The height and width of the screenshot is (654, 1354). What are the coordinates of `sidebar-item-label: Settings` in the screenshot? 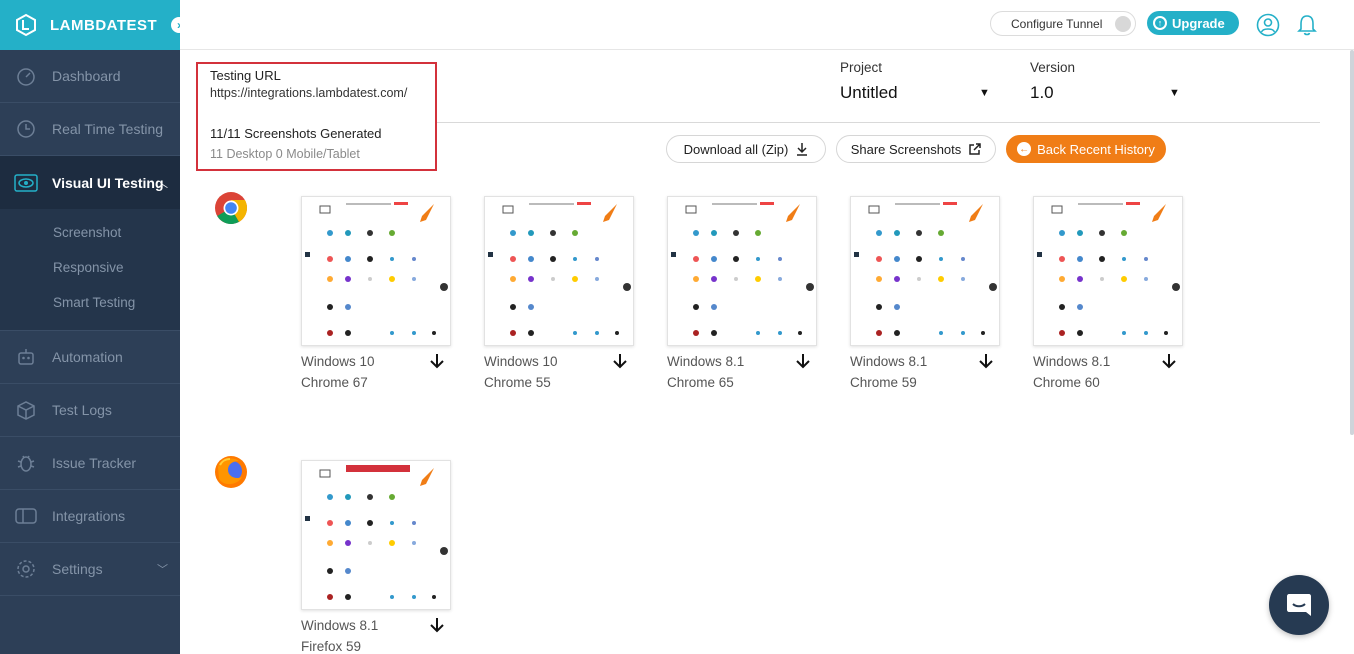 It's located at (77, 569).